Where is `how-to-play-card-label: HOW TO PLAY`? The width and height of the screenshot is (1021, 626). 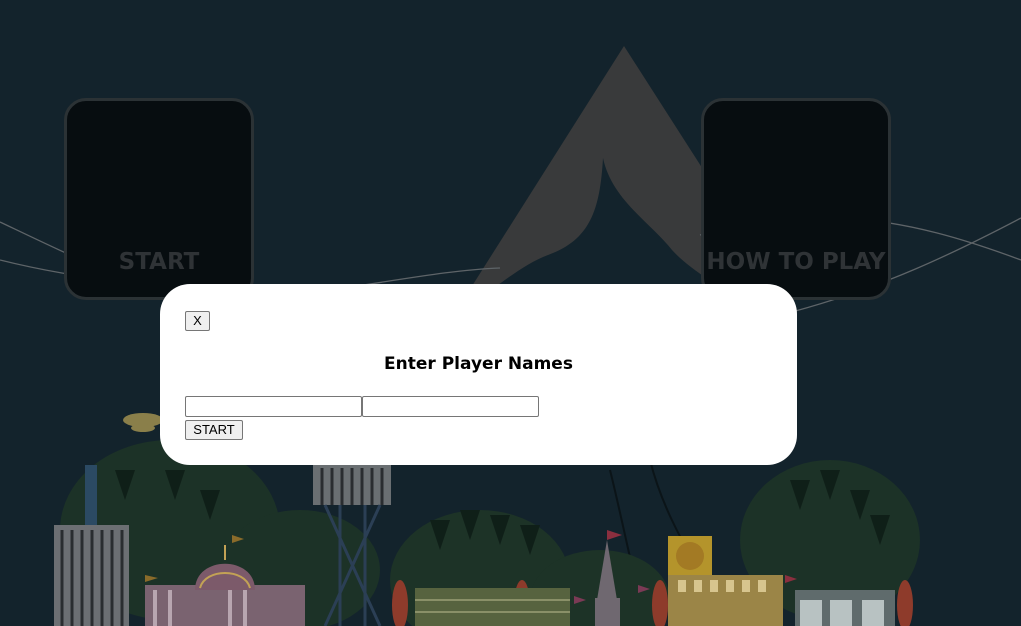
how-to-play-card-label: HOW TO PLAY is located at coordinates (796, 262).